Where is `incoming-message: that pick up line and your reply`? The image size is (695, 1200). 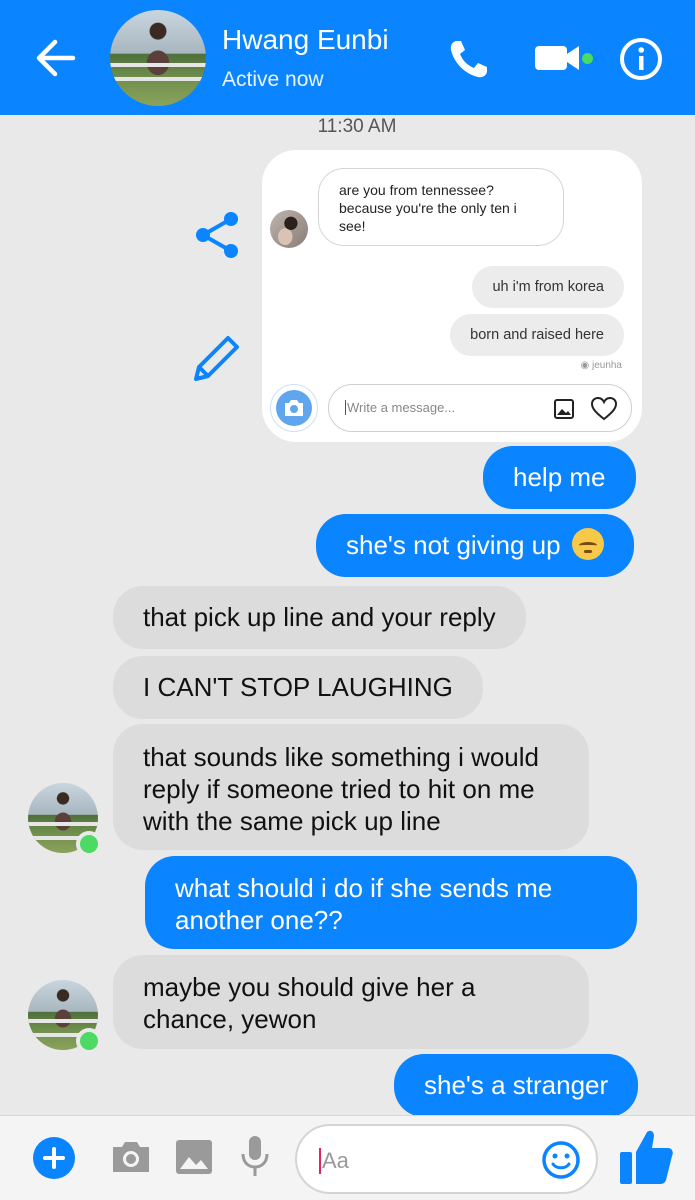 incoming-message: that pick up line and your reply is located at coordinates (319, 617).